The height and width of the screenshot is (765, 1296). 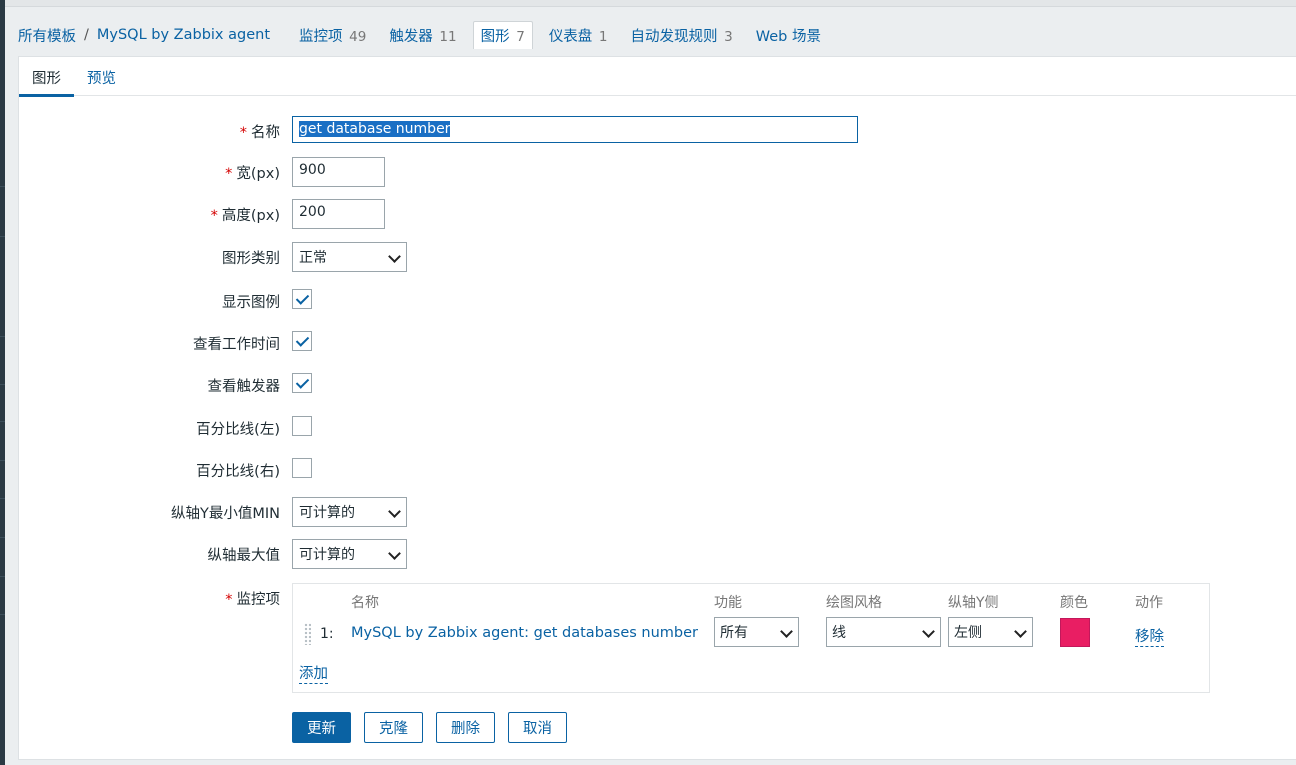 What do you see at coordinates (537, 727) in the screenshot?
I see `cancel-button: 取消` at bounding box center [537, 727].